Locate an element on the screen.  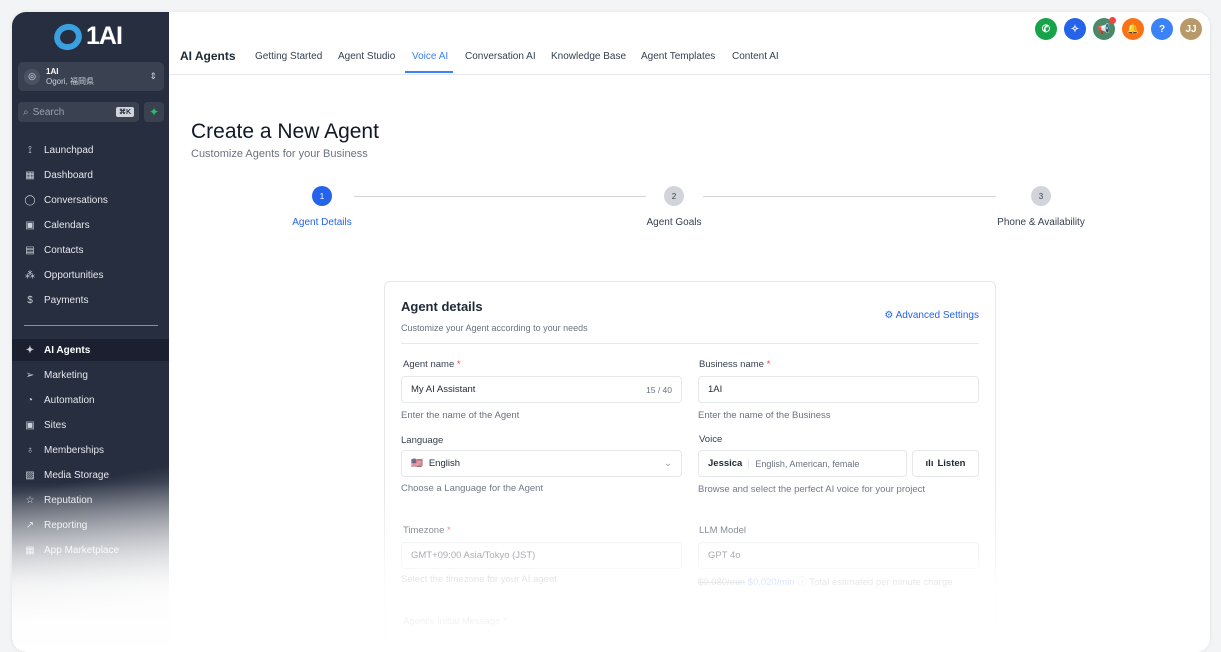
bell-icon: 🔔 is located at coordinates (1133, 29).